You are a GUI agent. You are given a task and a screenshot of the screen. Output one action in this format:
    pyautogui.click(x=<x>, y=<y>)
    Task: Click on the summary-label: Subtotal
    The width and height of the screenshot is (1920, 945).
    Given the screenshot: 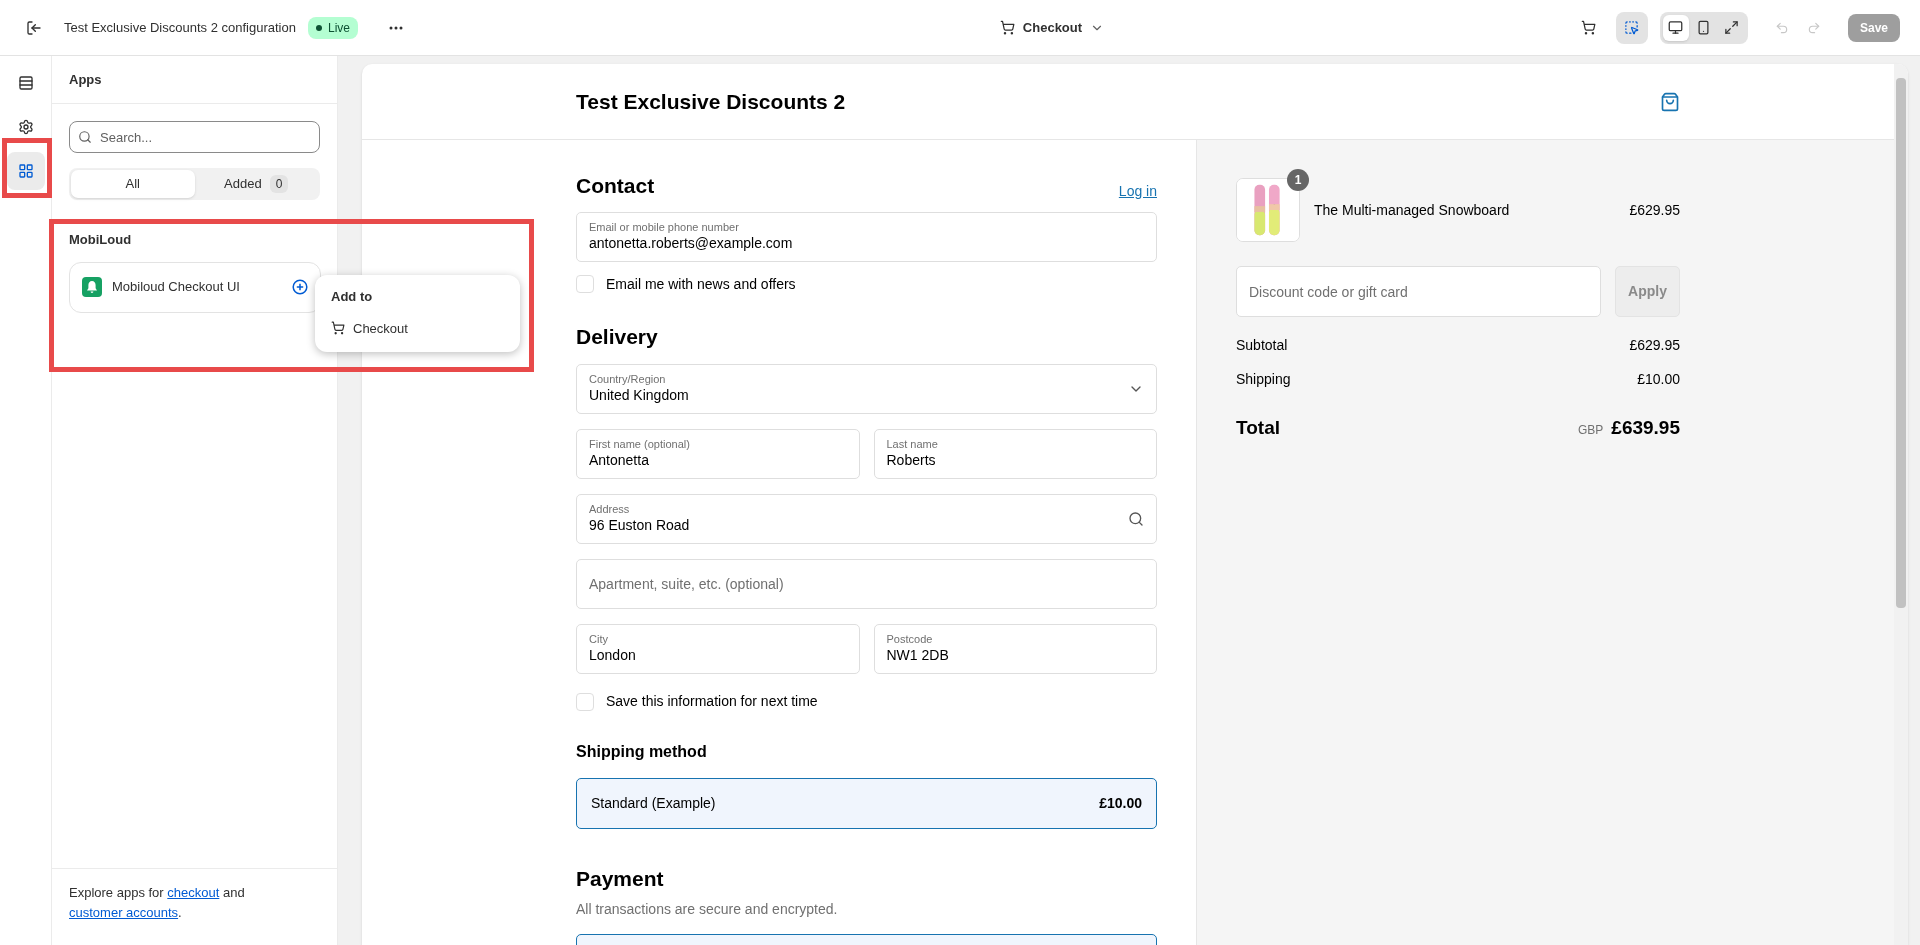 What is the action you would take?
    pyautogui.click(x=1262, y=345)
    